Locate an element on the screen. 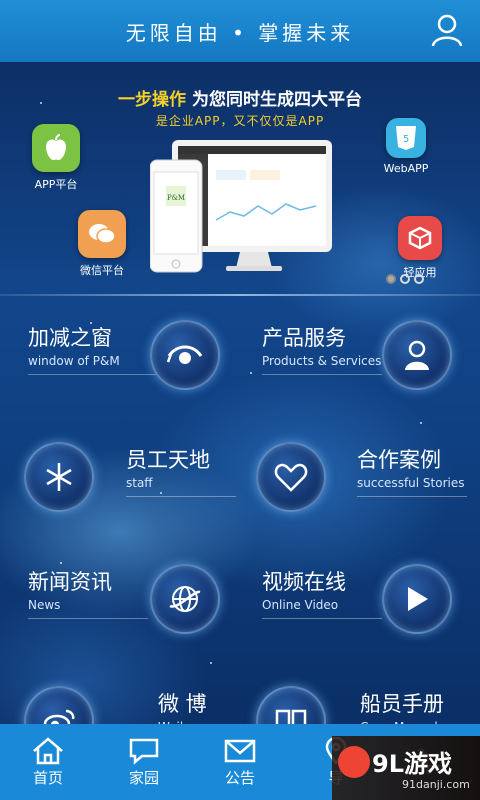  menu-title: 船员手册 is located at coordinates (402, 704).